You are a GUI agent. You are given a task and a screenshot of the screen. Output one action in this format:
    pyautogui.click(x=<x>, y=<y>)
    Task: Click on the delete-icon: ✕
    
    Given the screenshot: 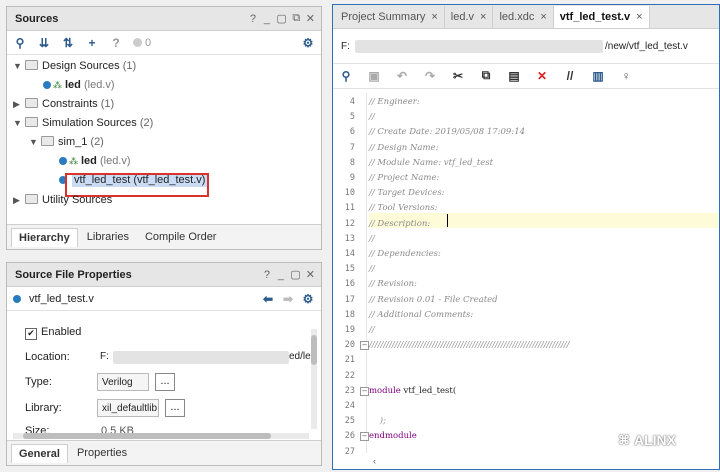 What is the action you would take?
    pyautogui.click(x=542, y=76)
    